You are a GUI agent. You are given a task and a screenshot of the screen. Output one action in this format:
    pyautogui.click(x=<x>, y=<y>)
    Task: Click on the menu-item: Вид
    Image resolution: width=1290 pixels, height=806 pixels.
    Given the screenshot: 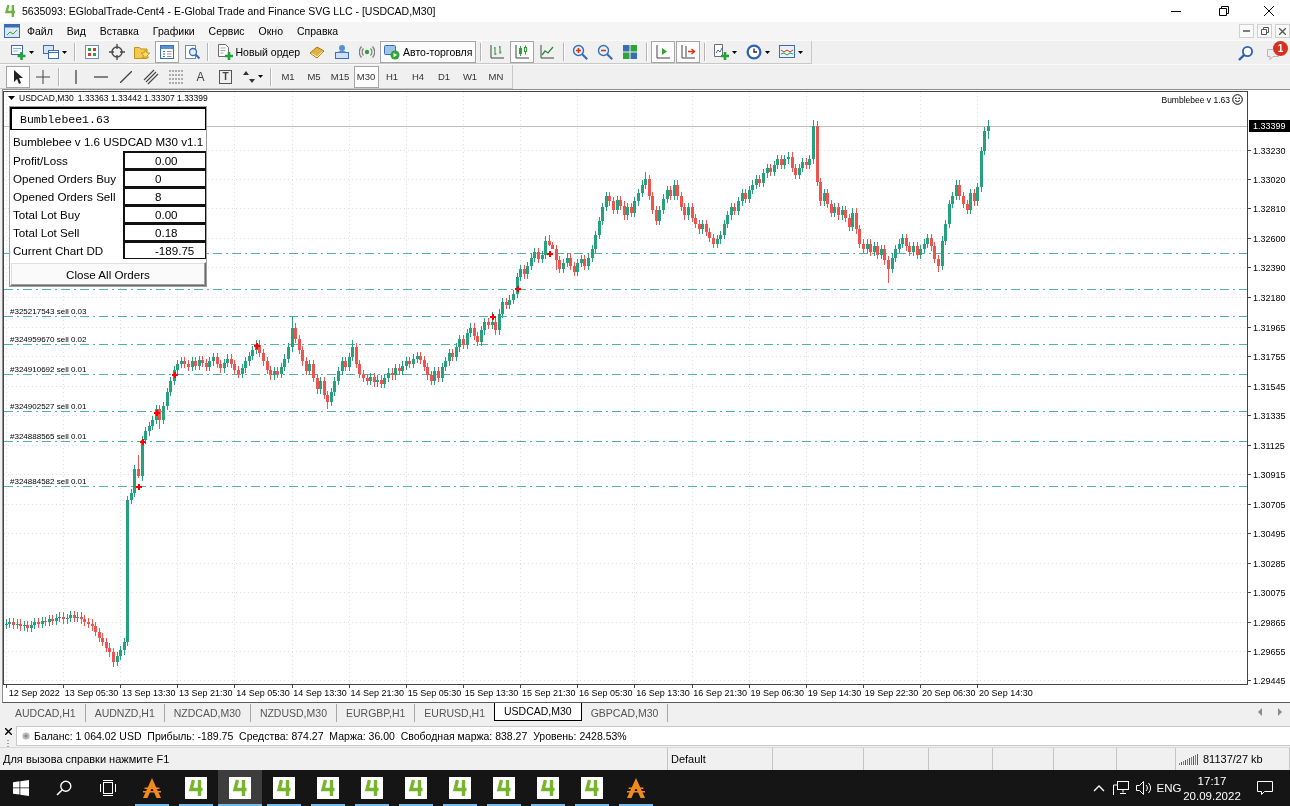 What is the action you would take?
    pyautogui.click(x=76, y=31)
    